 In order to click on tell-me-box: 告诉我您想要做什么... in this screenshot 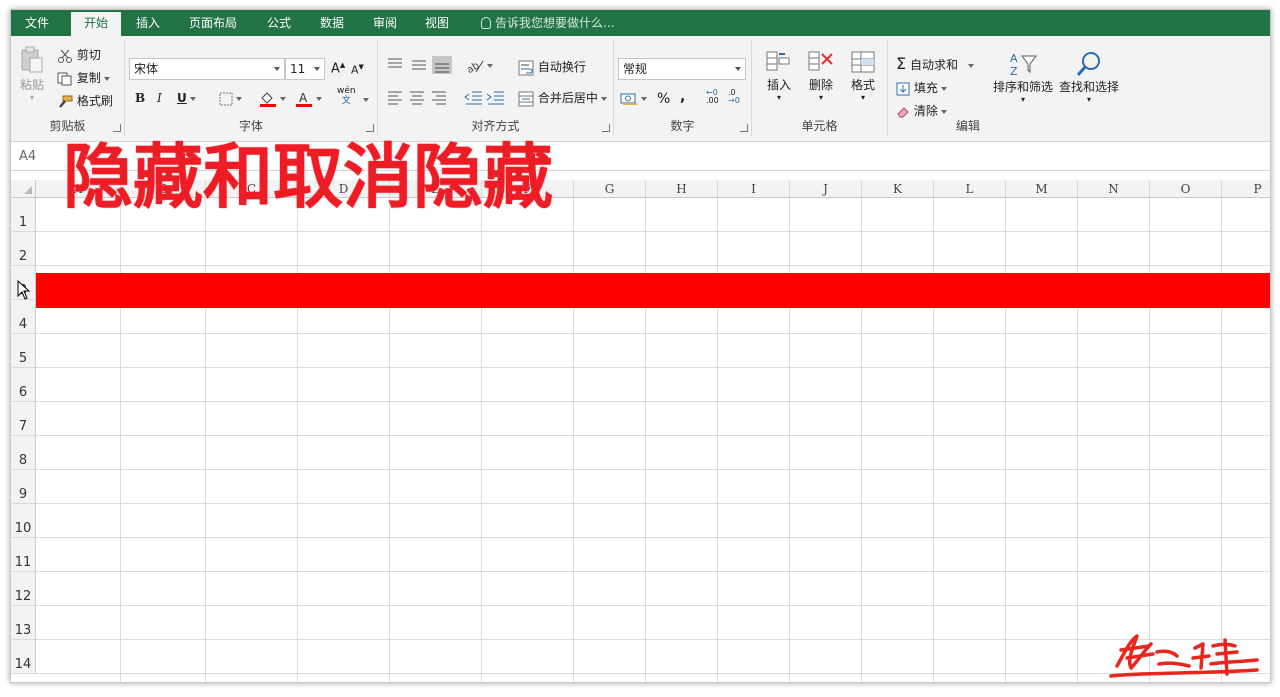, I will do `click(547, 23)`.